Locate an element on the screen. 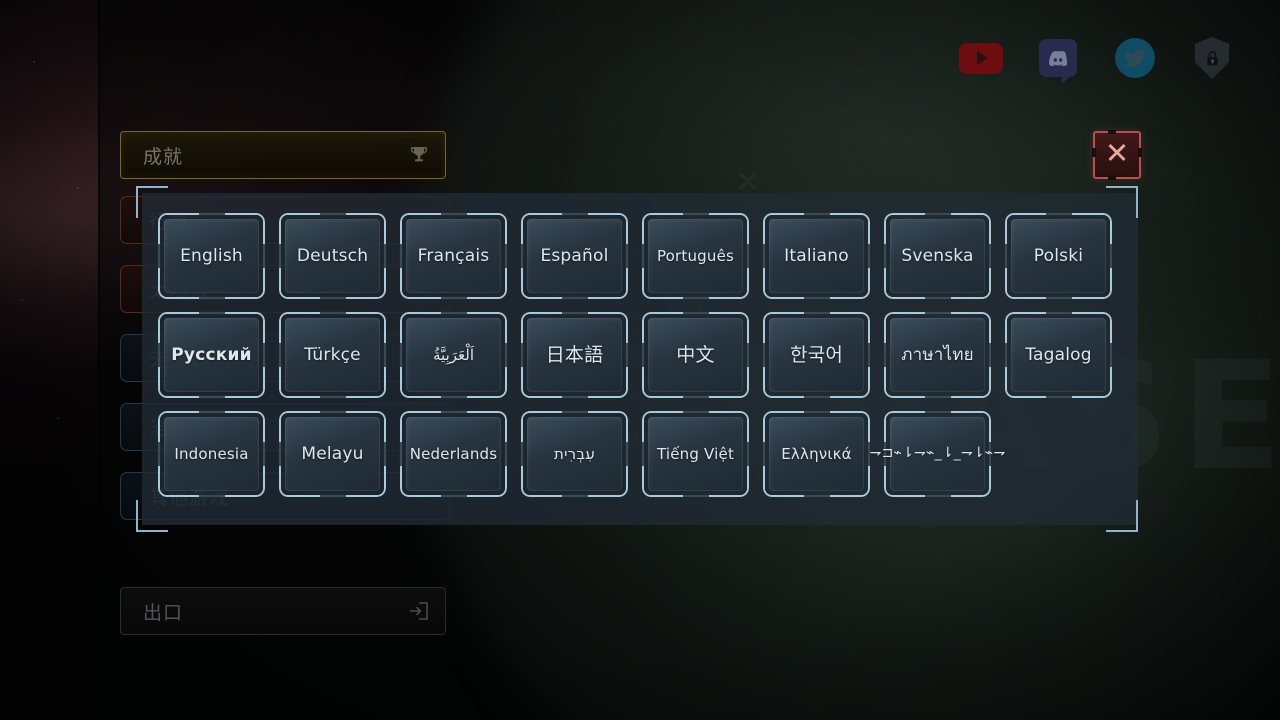  language-button-label: ภาษาไทย is located at coordinates (937, 354).